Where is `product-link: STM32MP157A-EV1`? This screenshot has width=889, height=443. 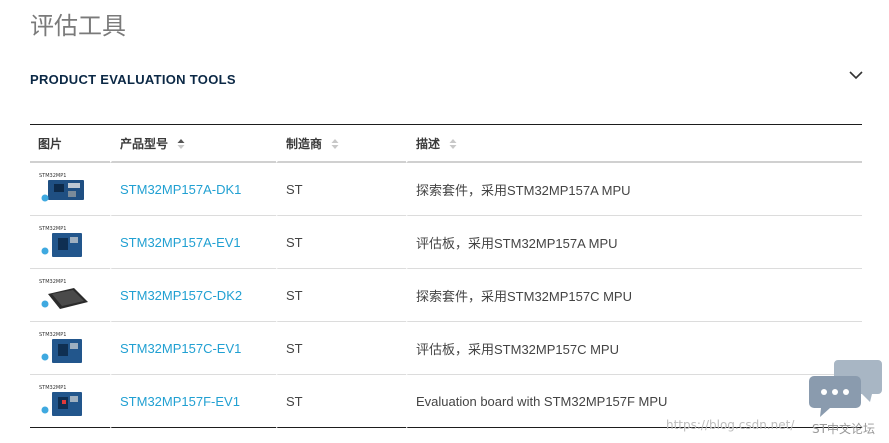 product-link: STM32MP157A-EV1 is located at coordinates (180, 242).